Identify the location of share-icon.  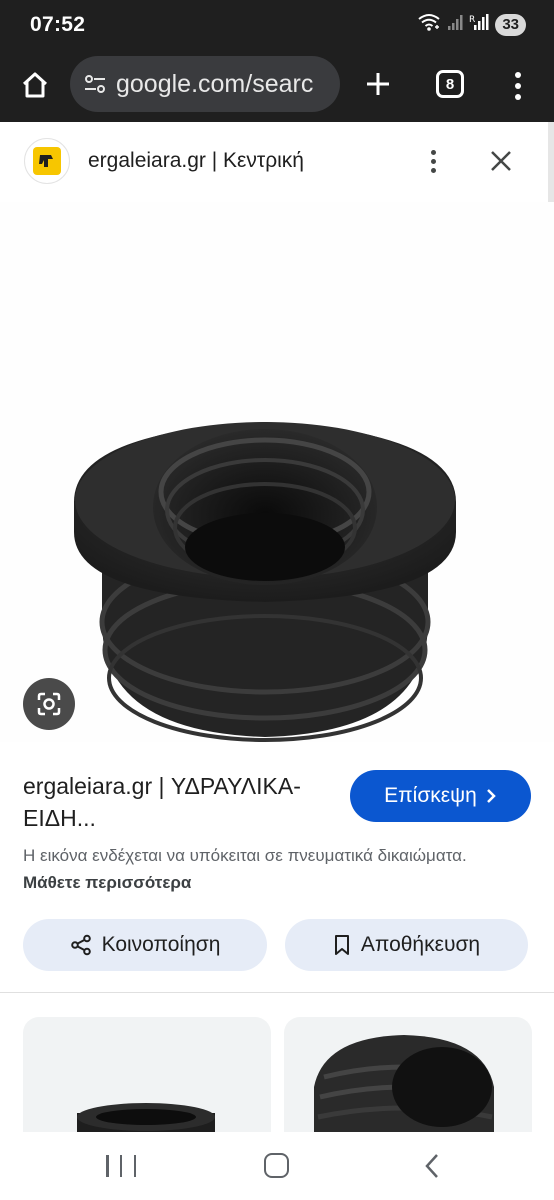
(80, 945).